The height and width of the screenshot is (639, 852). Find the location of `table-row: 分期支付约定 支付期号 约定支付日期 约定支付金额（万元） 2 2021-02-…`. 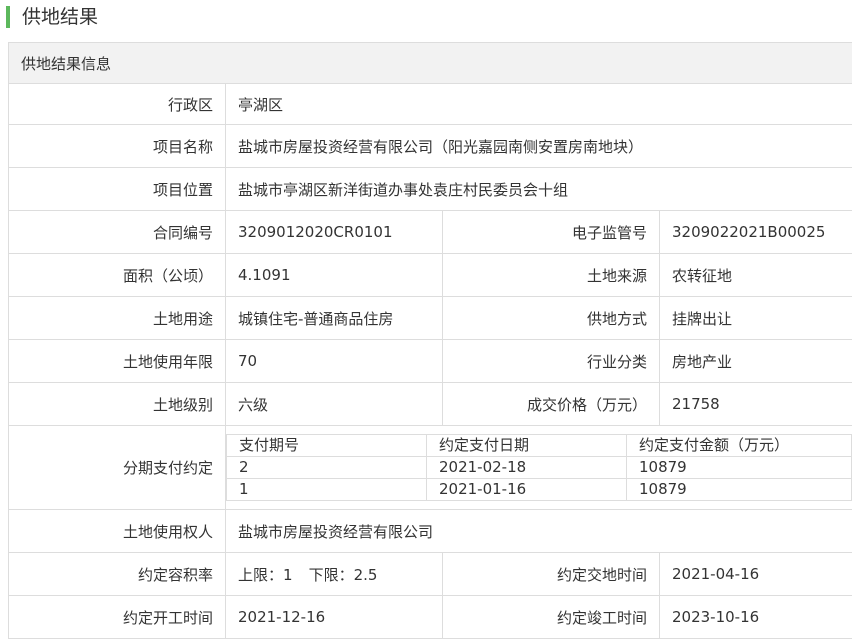

table-row: 分期支付约定 支付期号 约定支付日期 约定支付金额（万元） 2 2021-02-… is located at coordinates (430, 468).